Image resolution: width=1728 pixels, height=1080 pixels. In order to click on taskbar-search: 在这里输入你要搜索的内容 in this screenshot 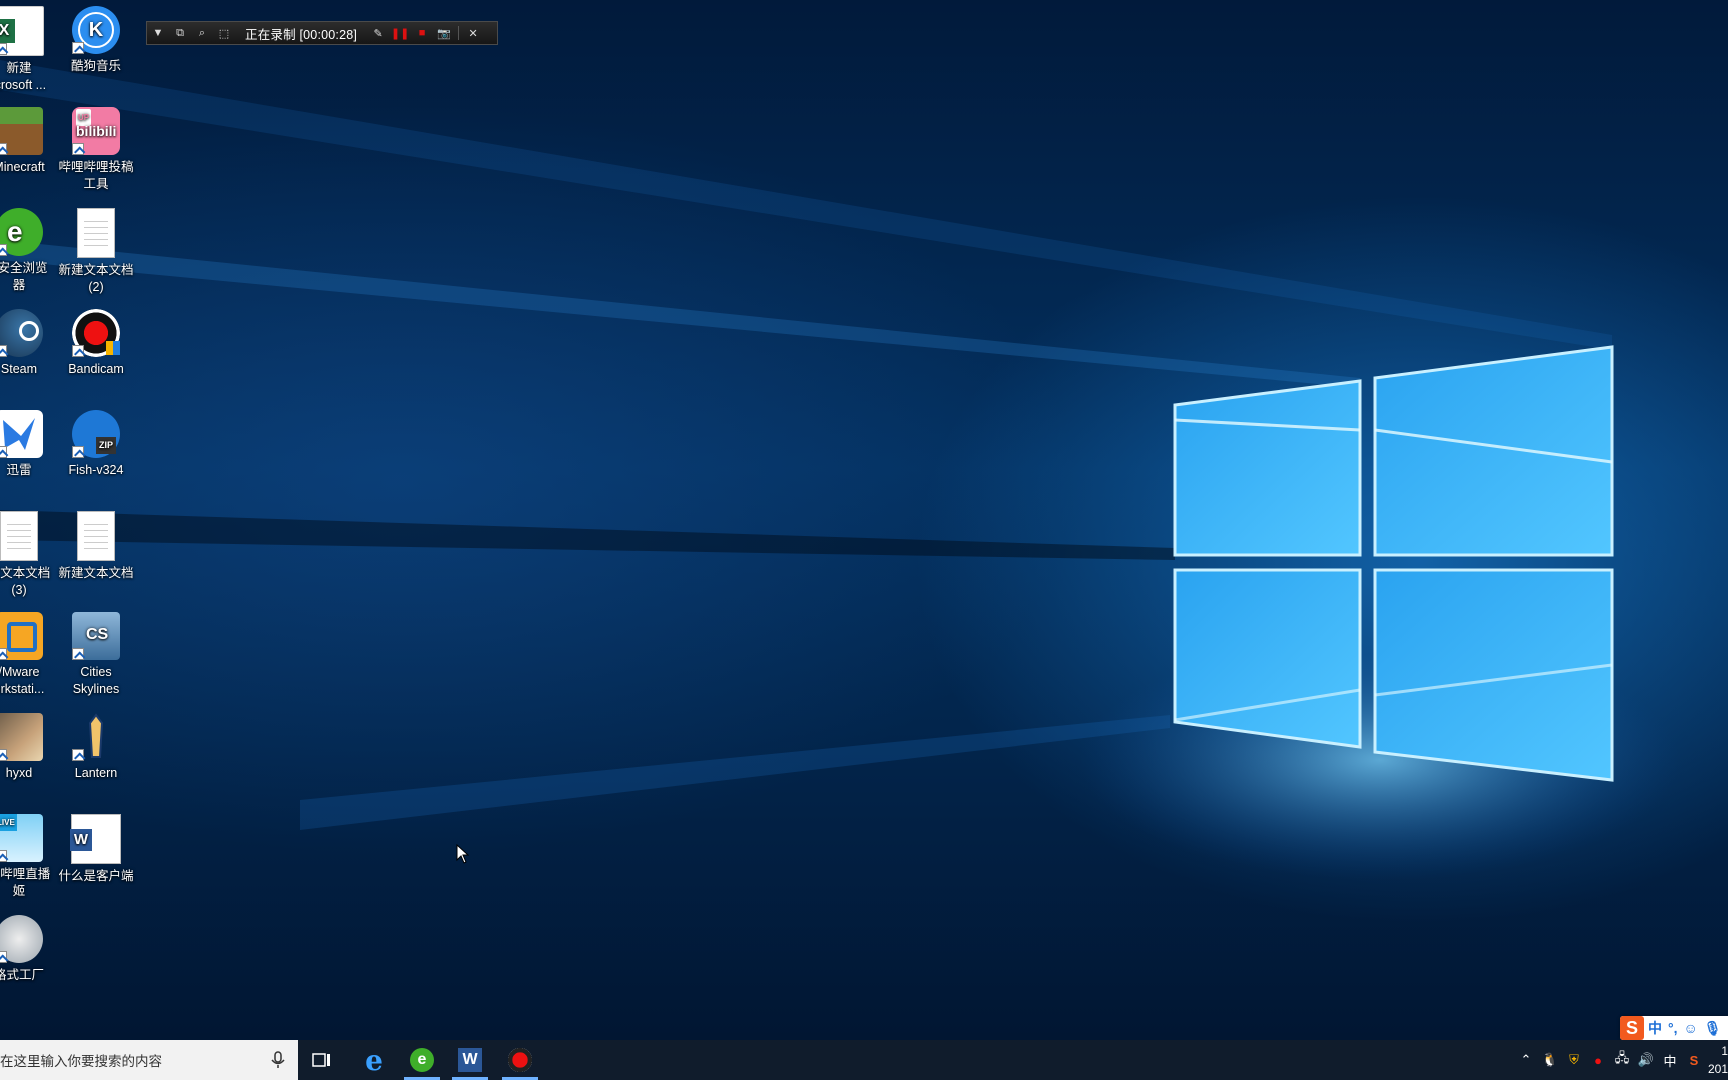, I will do `click(149, 1060)`.